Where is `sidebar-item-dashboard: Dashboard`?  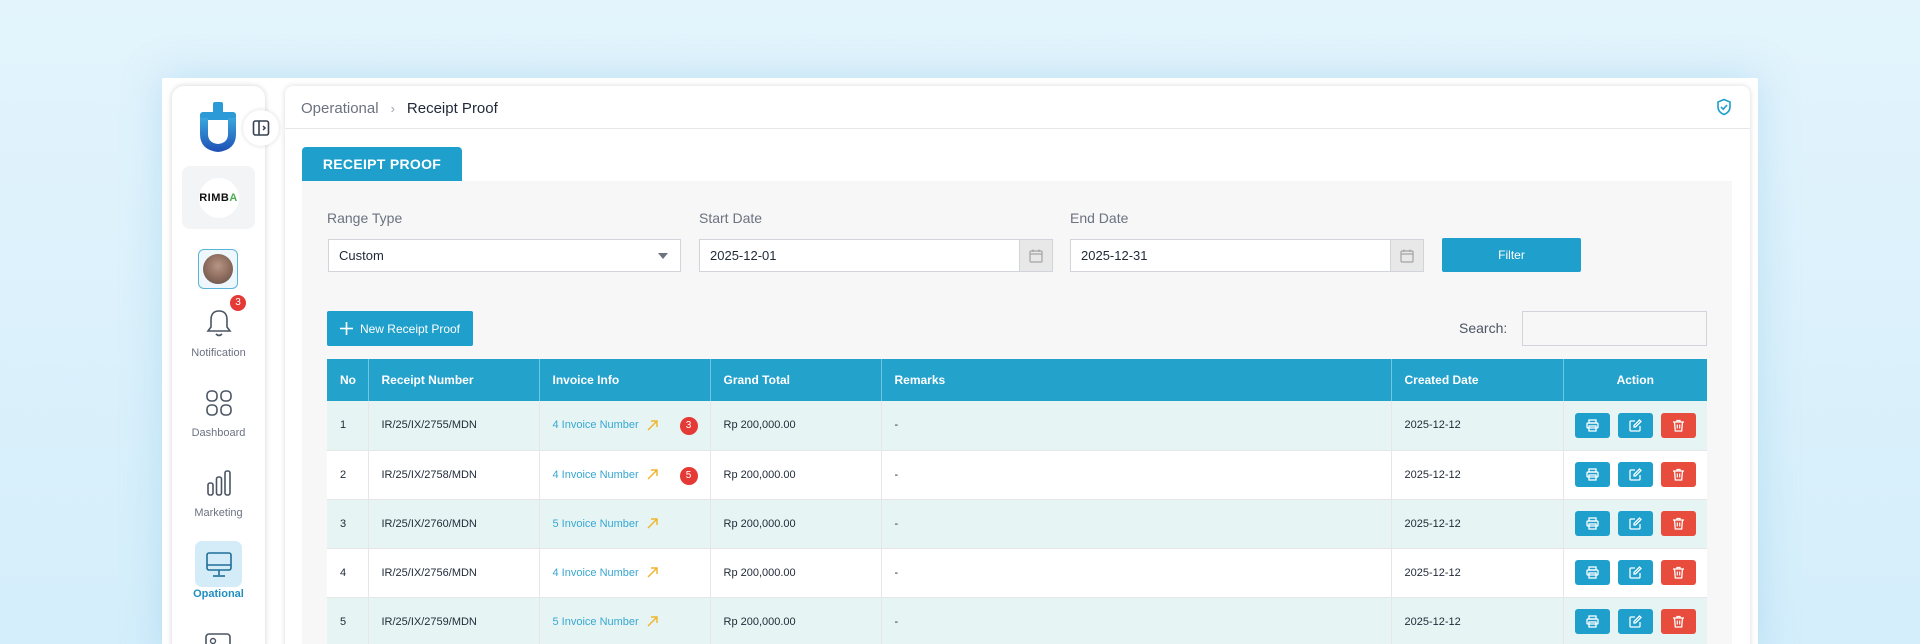 sidebar-item-dashboard: Dashboard is located at coordinates (218, 413).